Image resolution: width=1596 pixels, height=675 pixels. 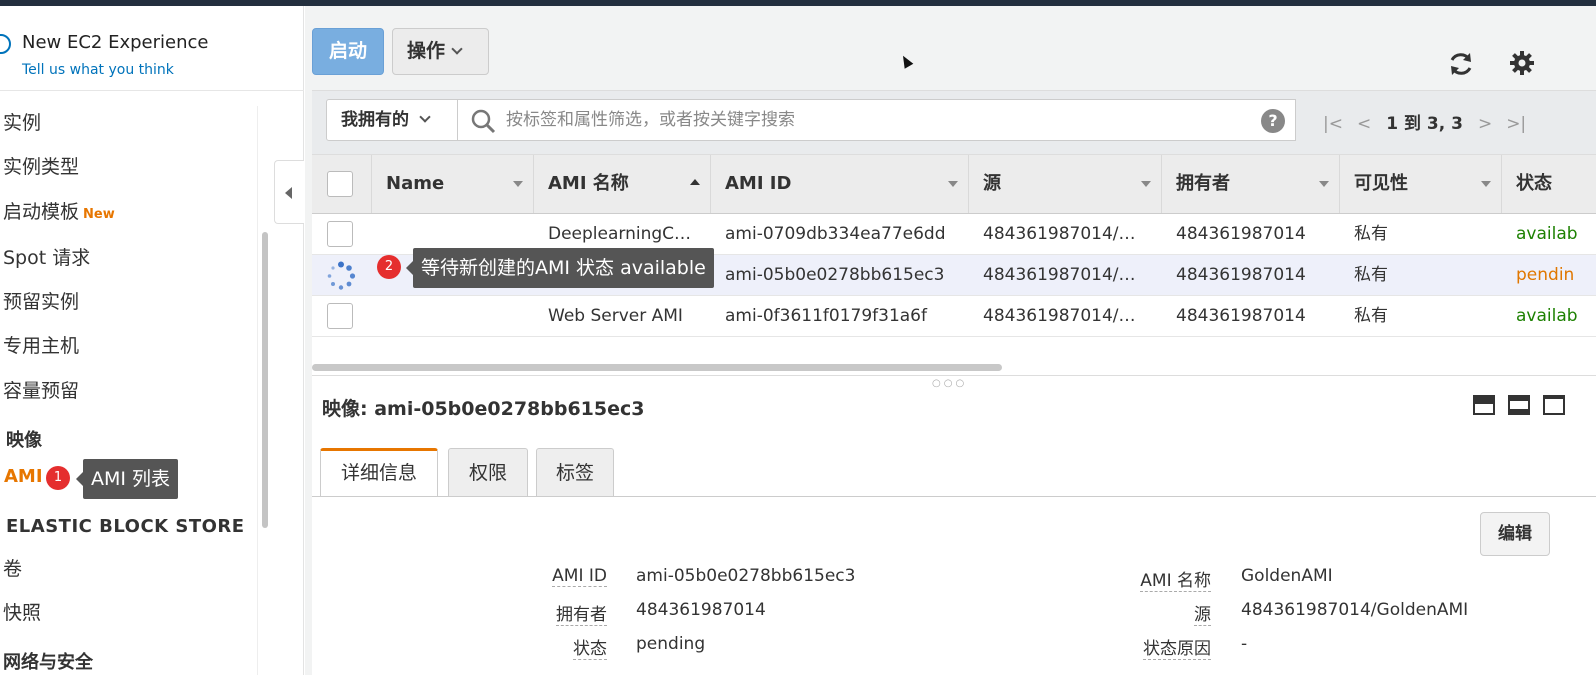 I want to click on field-value-source: 484361987014/GoldenAMI, so click(x=1355, y=610).